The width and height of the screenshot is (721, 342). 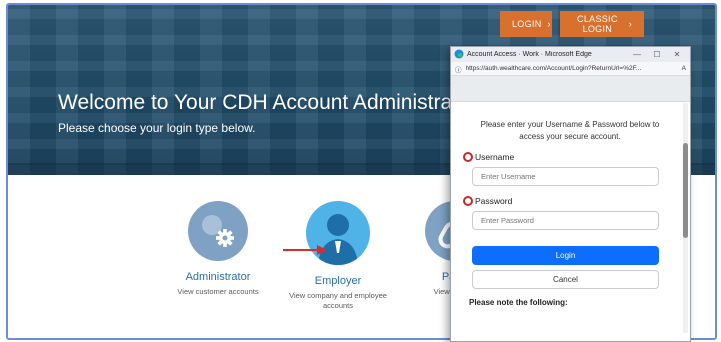 What do you see at coordinates (565, 177) in the screenshot?
I see `username-input` at bounding box center [565, 177].